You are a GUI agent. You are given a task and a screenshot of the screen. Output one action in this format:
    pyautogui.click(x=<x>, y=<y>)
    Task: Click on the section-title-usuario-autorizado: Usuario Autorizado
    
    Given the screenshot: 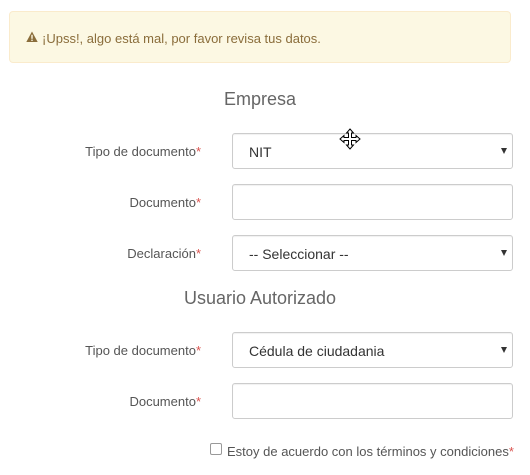 What is the action you would take?
    pyautogui.click(x=260, y=298)
    